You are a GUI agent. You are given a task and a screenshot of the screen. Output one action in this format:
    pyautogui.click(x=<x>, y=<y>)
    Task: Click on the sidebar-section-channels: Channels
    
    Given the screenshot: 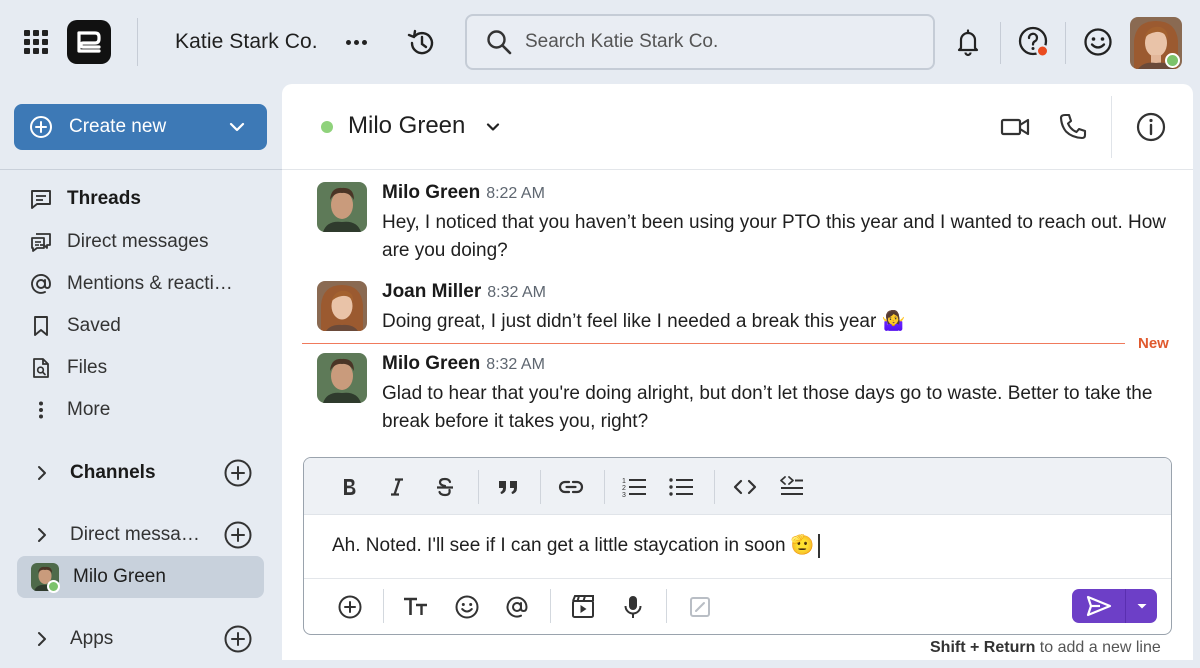 What is the action you would take?
    pyautogui.click(x=148, y=473)
    